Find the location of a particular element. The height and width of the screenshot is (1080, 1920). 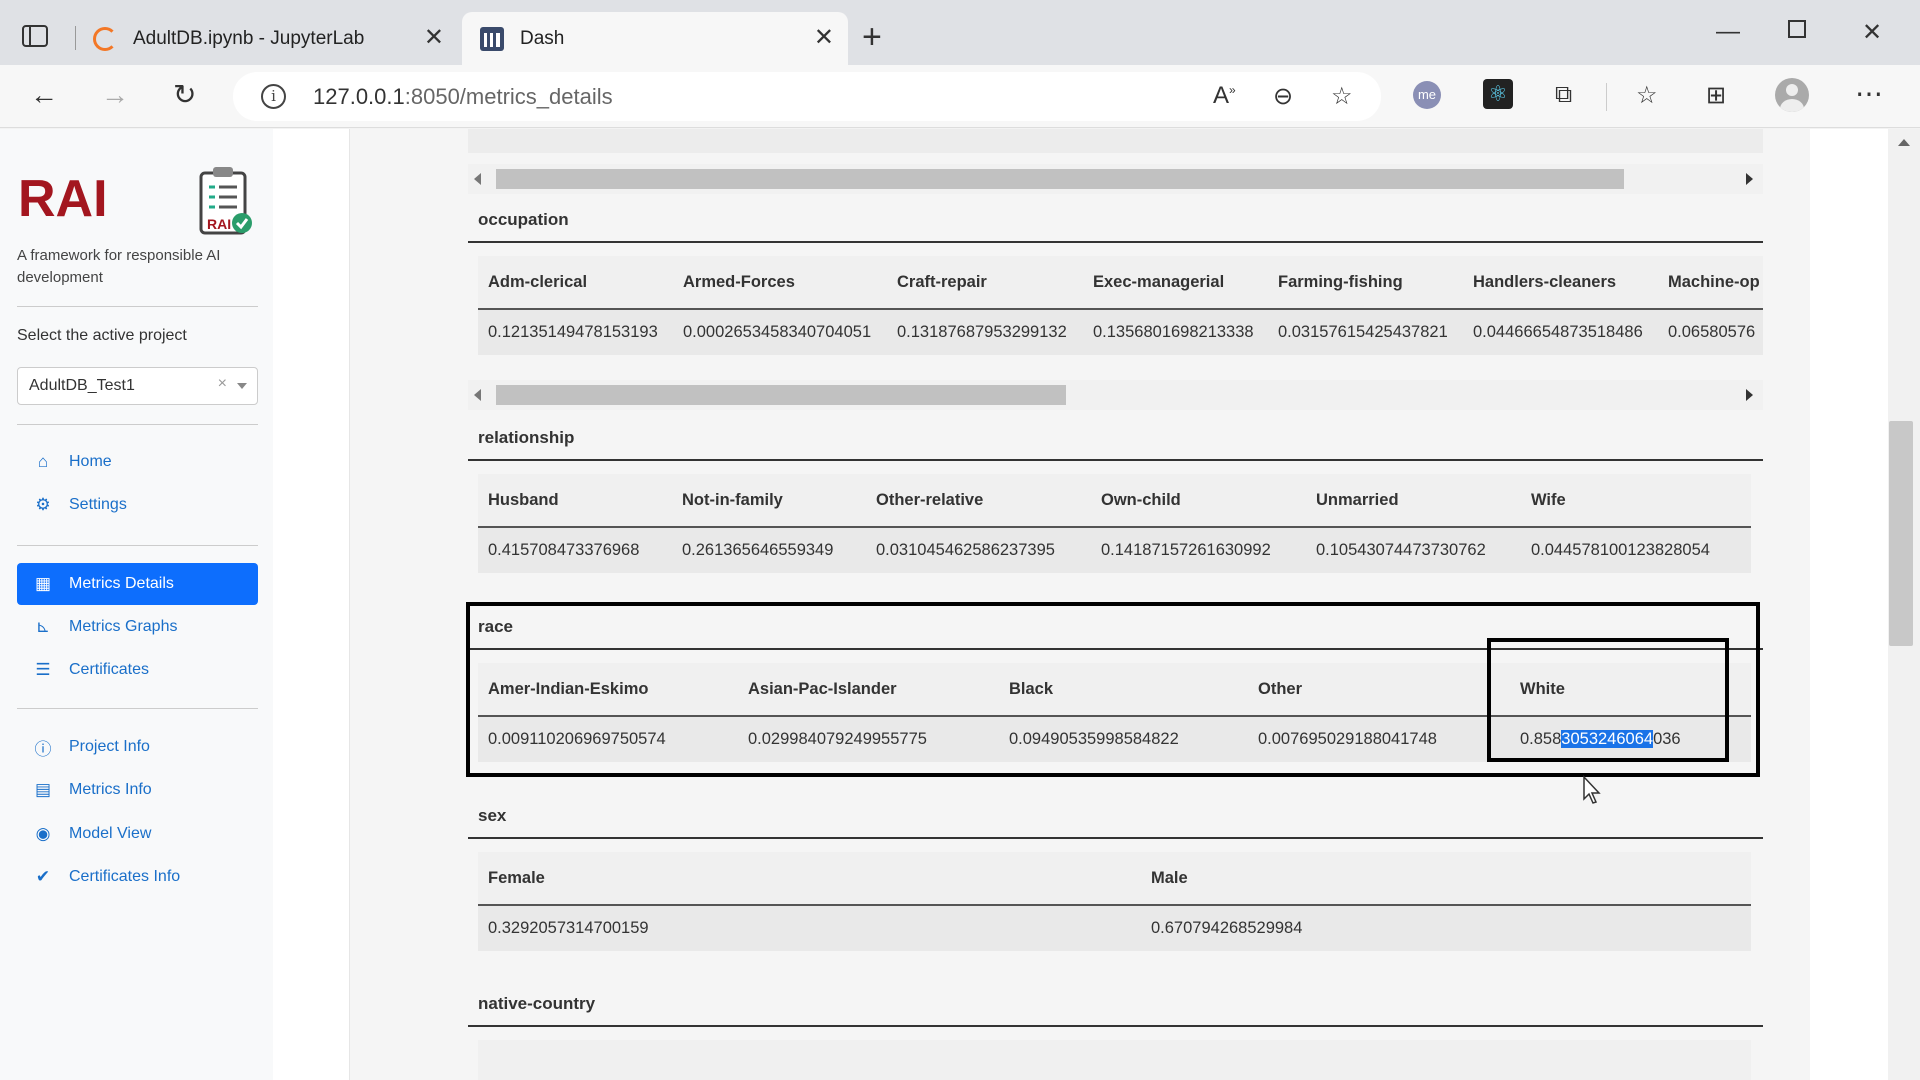

column-header: Male is located at coordinates (1446, 879).